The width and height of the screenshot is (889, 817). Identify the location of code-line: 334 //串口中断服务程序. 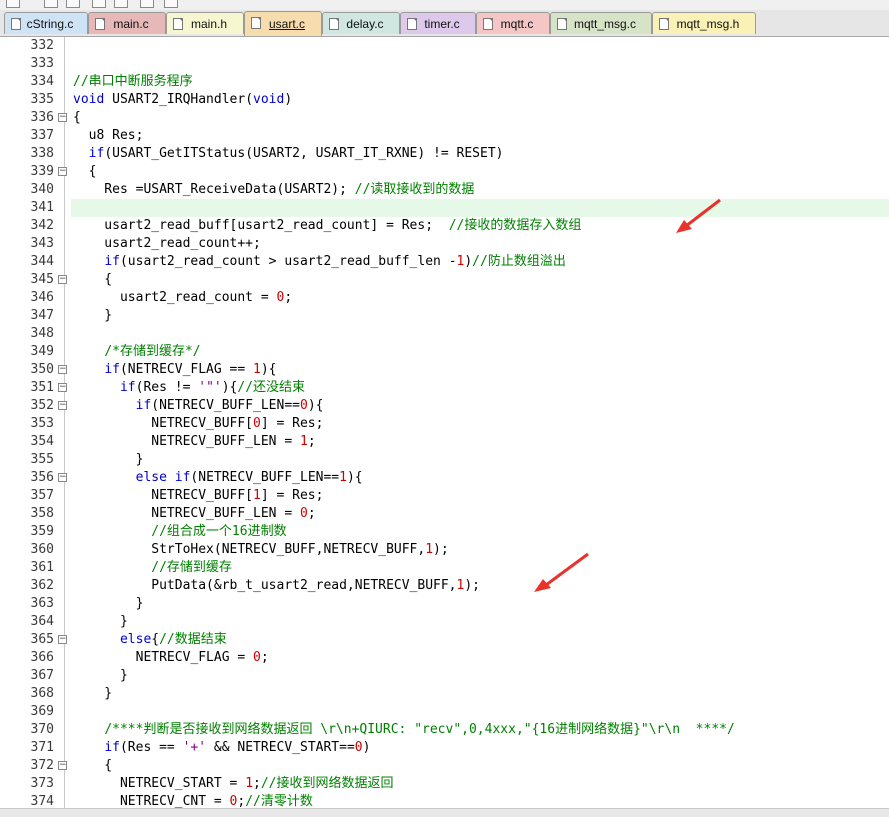
(444, 82).